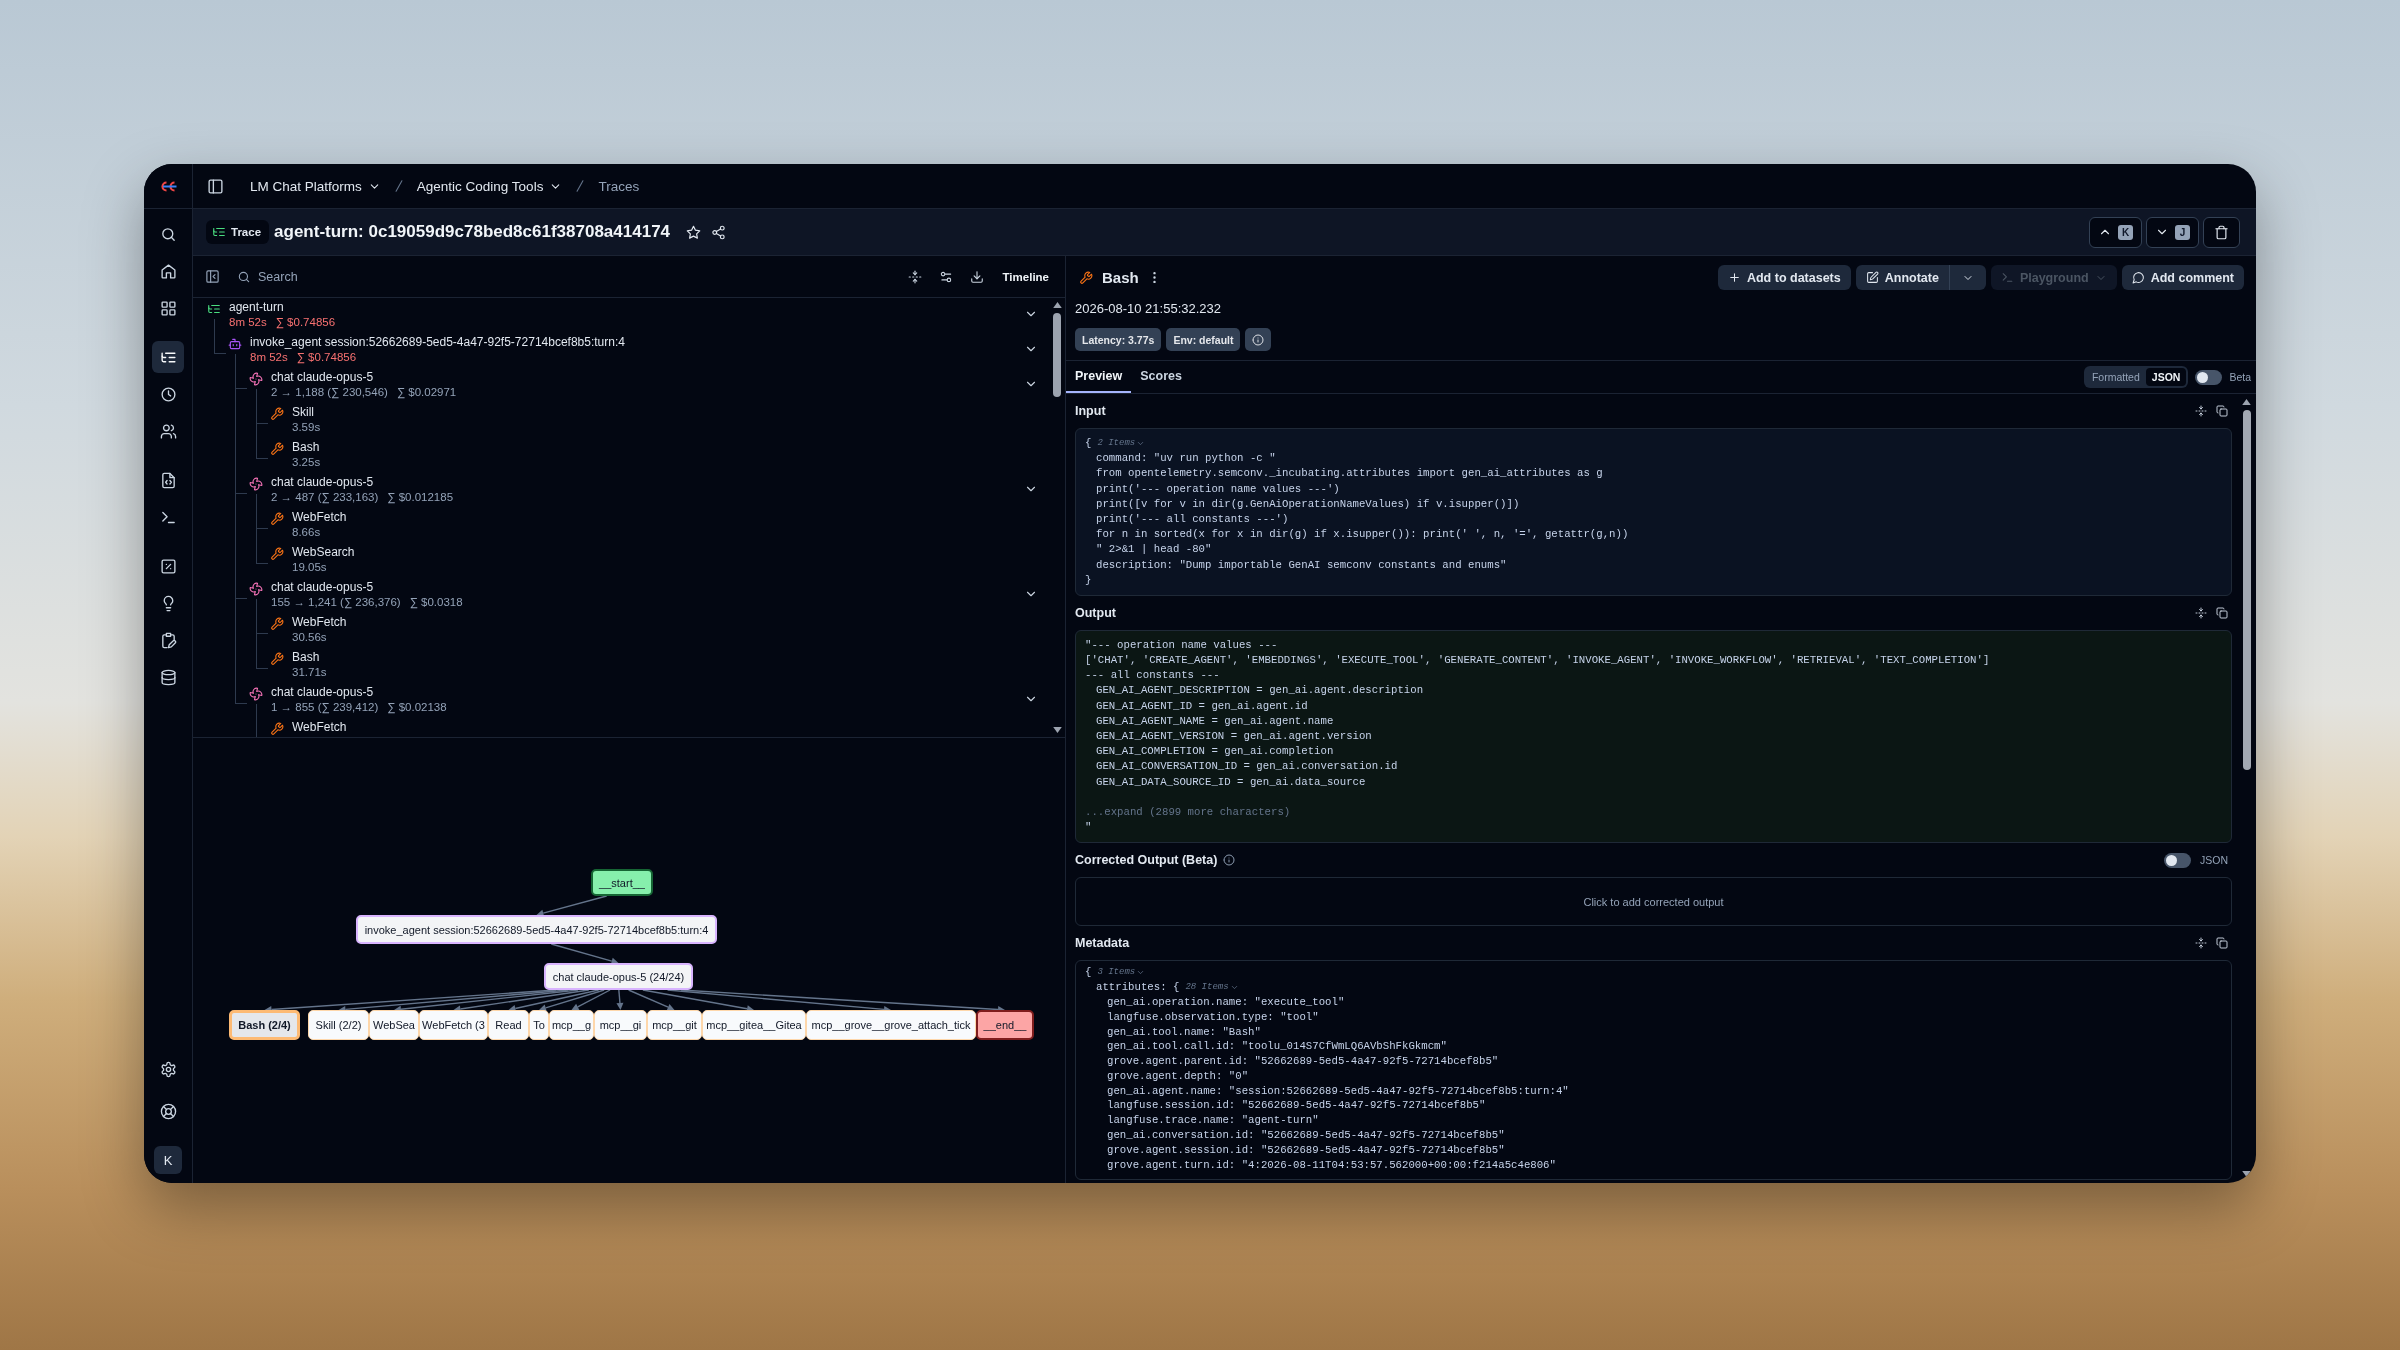 The height and width of the screenshot is (1350, 2400). What do you see at coordinates (168, 1111) in the screenshot?
I see `lifebuoy-icon` at bounding box center [168, 1111].